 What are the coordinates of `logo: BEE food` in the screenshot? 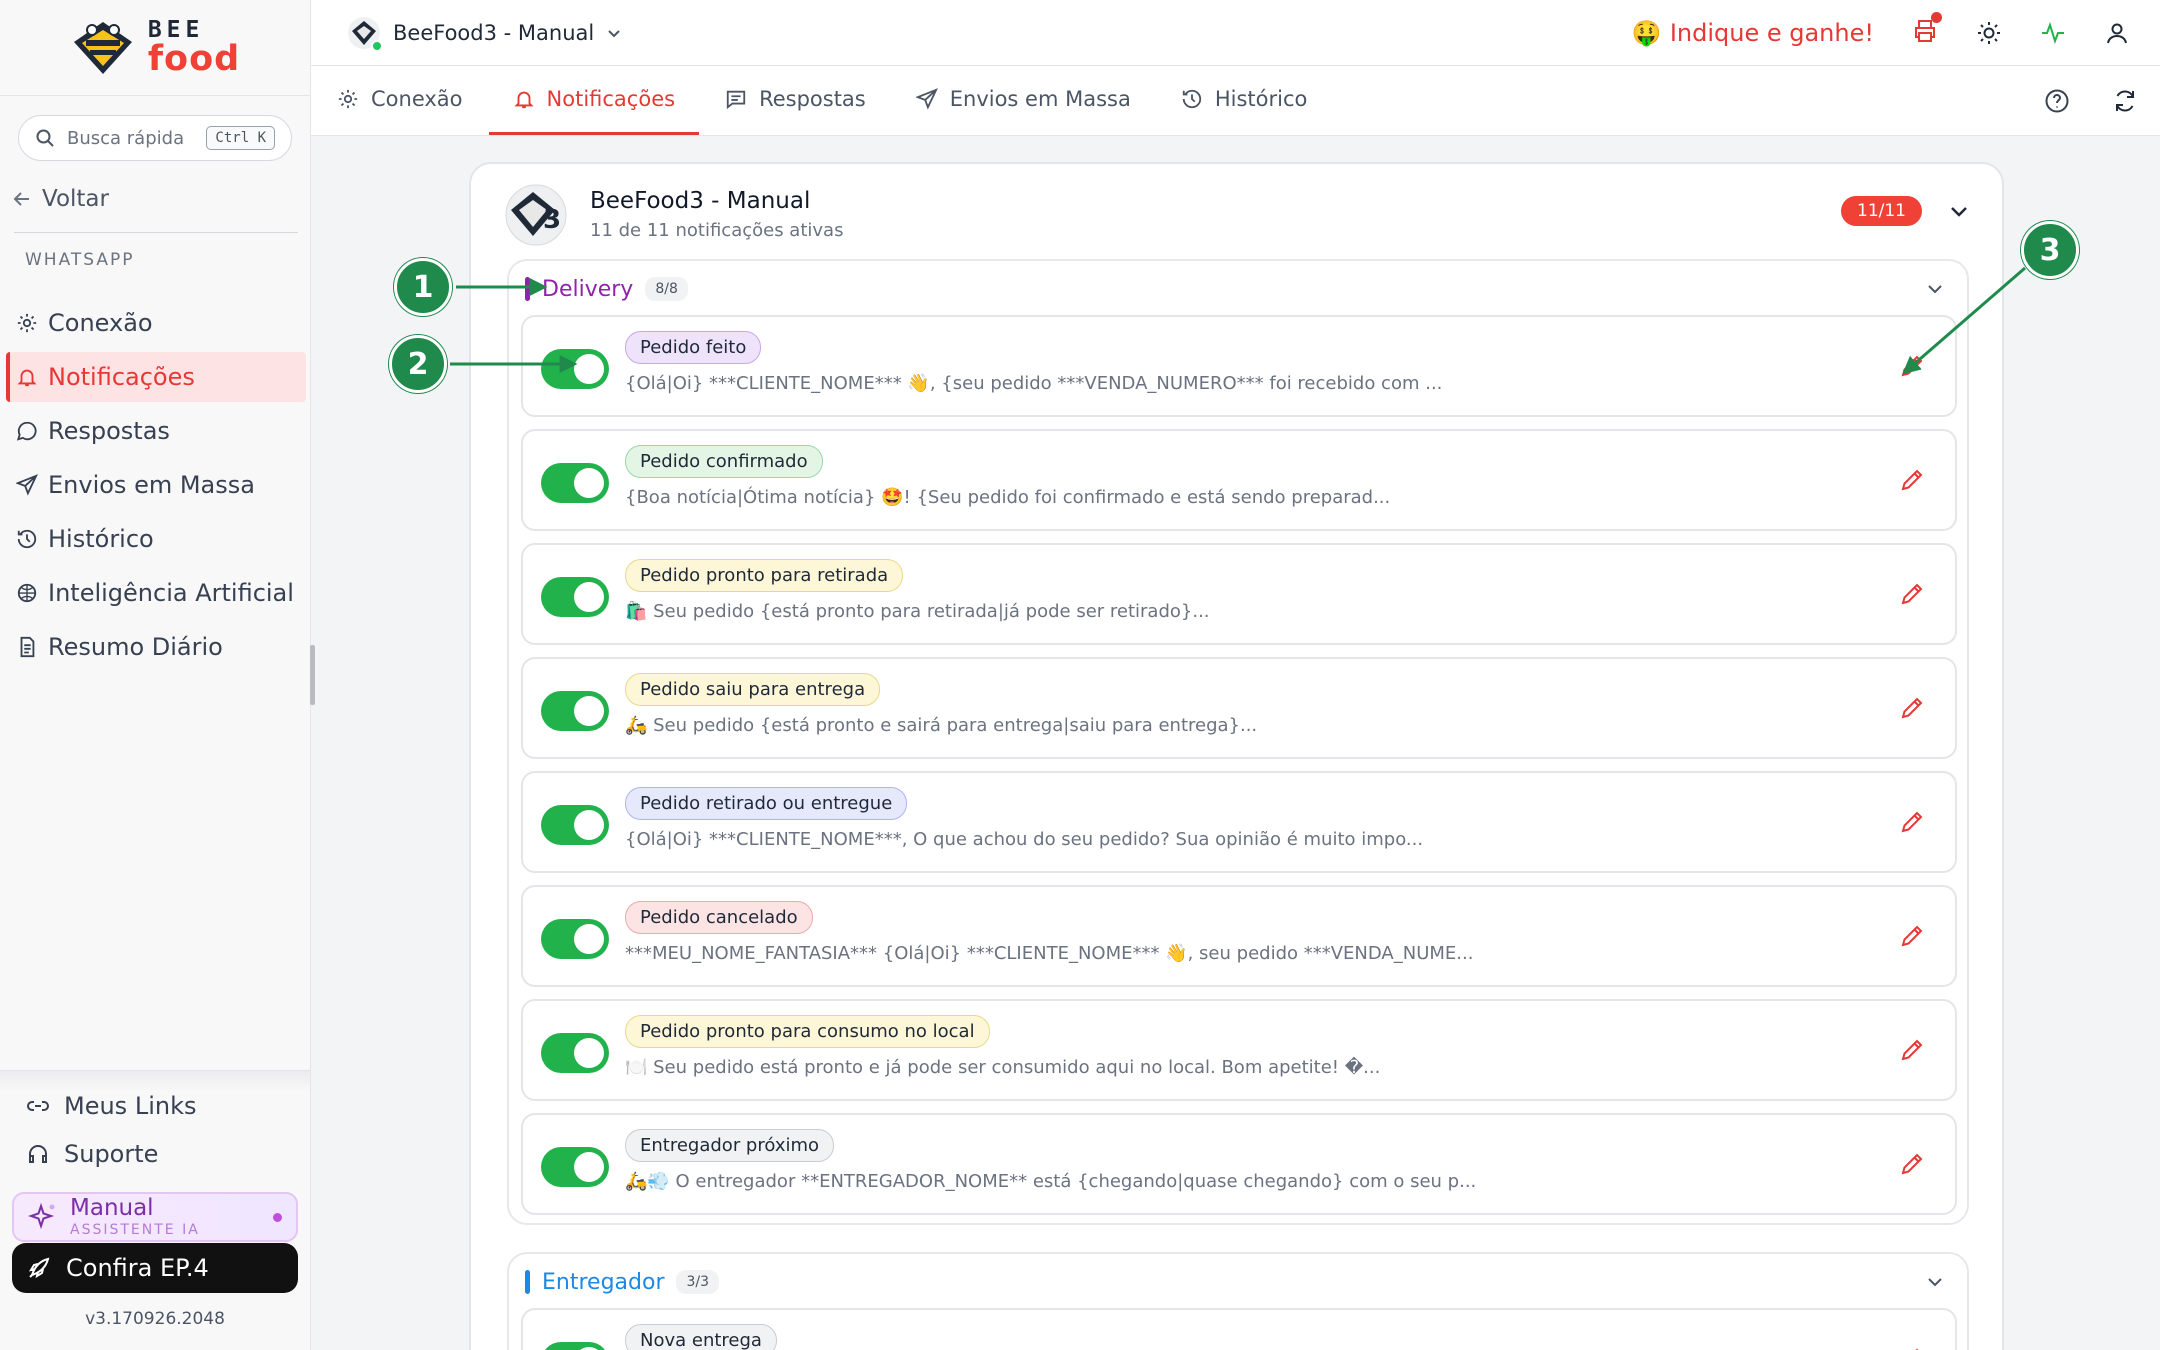 It's located at (155, 48).